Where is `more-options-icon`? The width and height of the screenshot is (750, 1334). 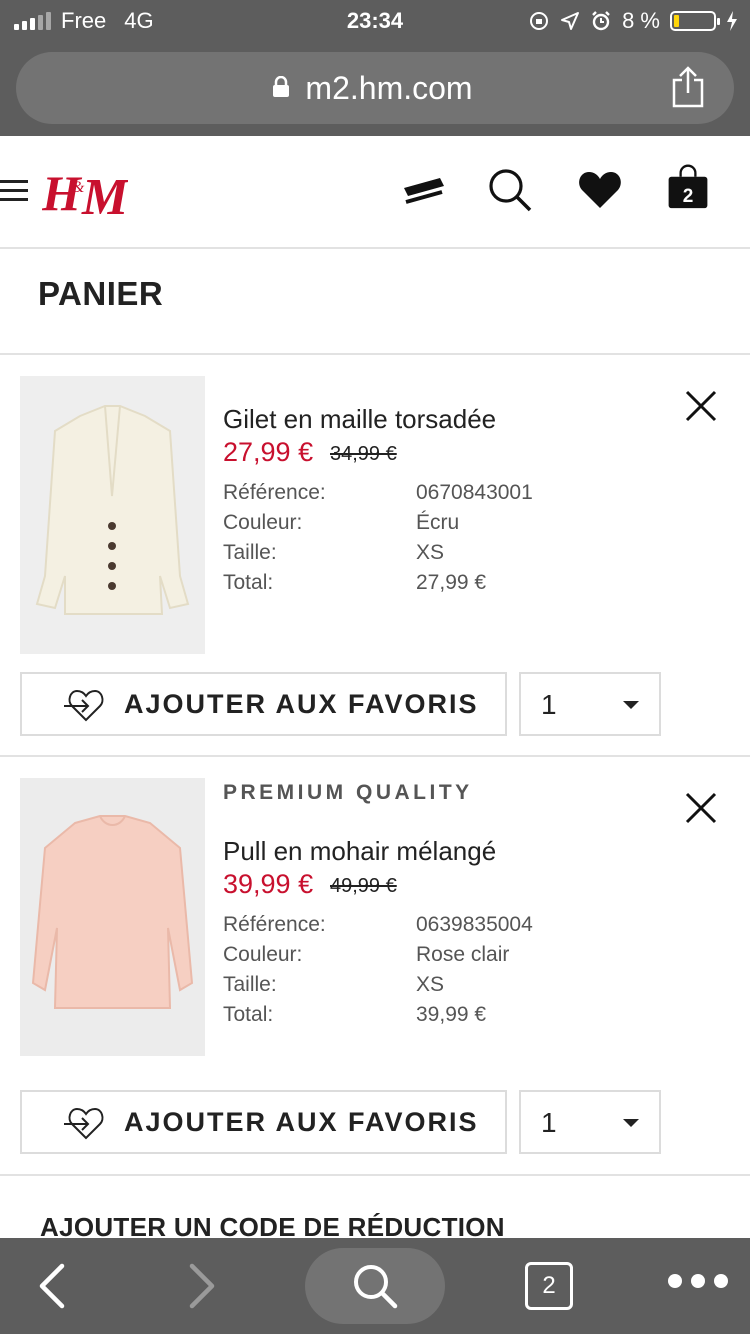
more-options-icon is located at coordinates (698, 1286).